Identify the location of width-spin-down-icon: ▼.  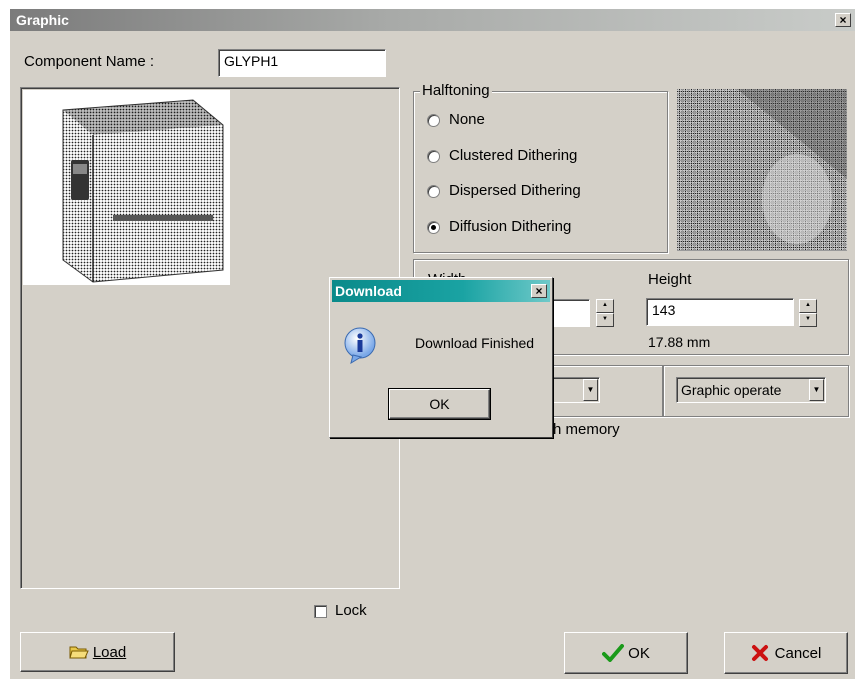
(605, 320).